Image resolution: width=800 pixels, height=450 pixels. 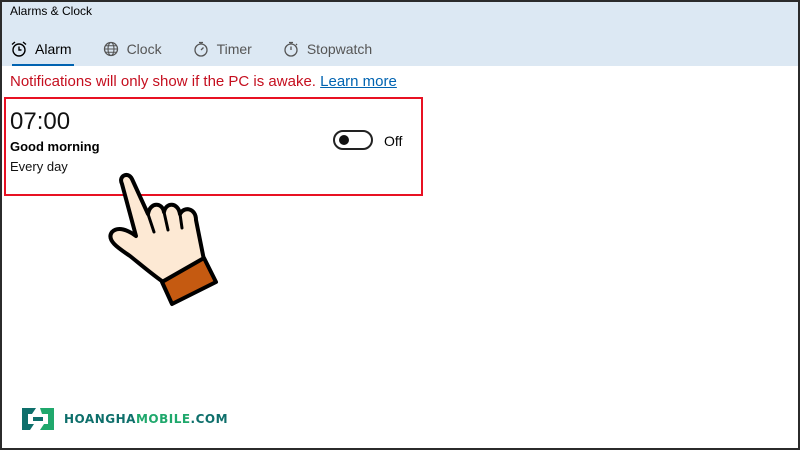 I want to click on learn-more-link: Learn more, so click(x=358, y=81).